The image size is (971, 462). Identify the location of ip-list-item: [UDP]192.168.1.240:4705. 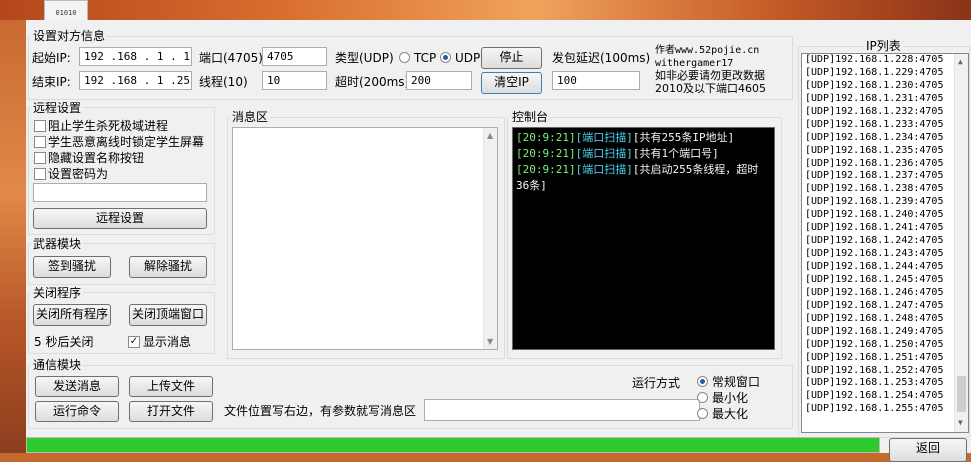
(886, 215).